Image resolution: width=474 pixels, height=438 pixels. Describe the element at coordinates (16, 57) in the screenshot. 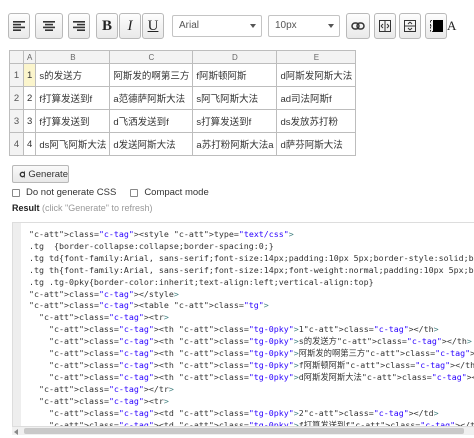

I see `grid-corner` at that location.